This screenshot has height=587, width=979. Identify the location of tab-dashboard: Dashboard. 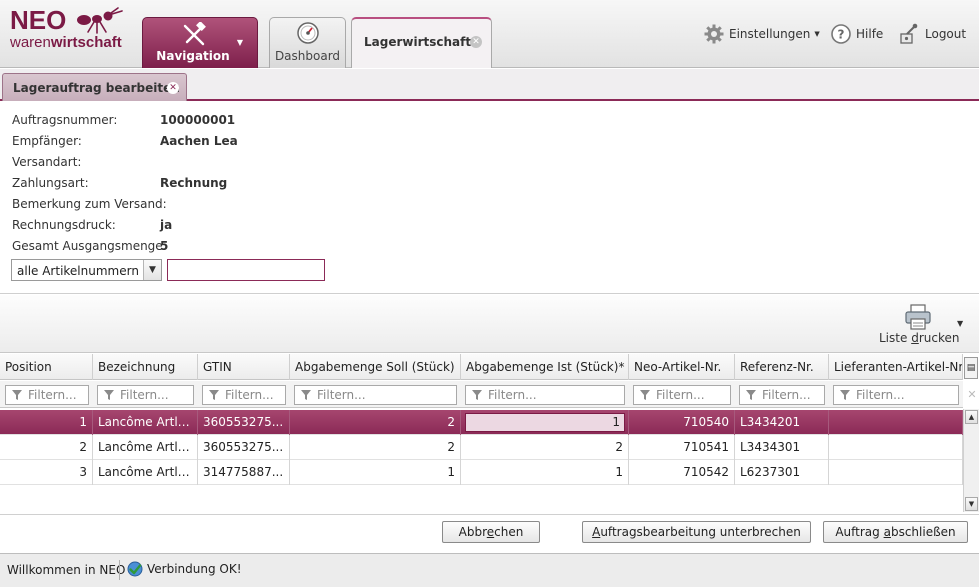
(307, 42).